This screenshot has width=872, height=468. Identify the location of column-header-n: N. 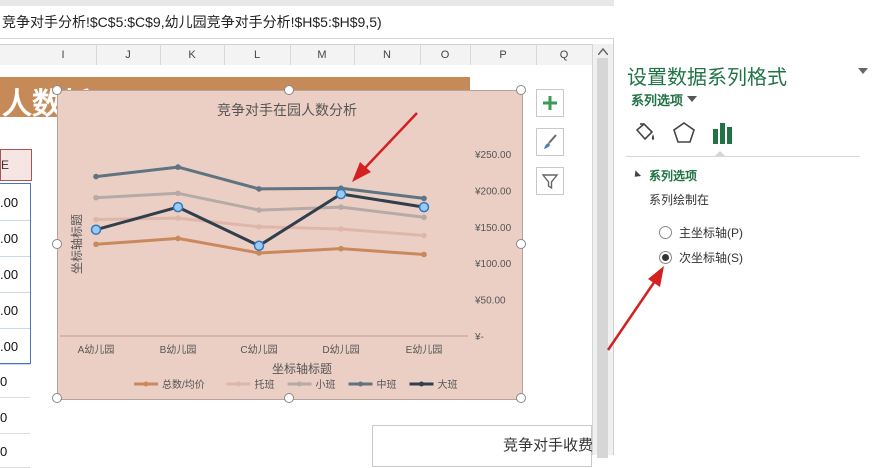
(387, 55).